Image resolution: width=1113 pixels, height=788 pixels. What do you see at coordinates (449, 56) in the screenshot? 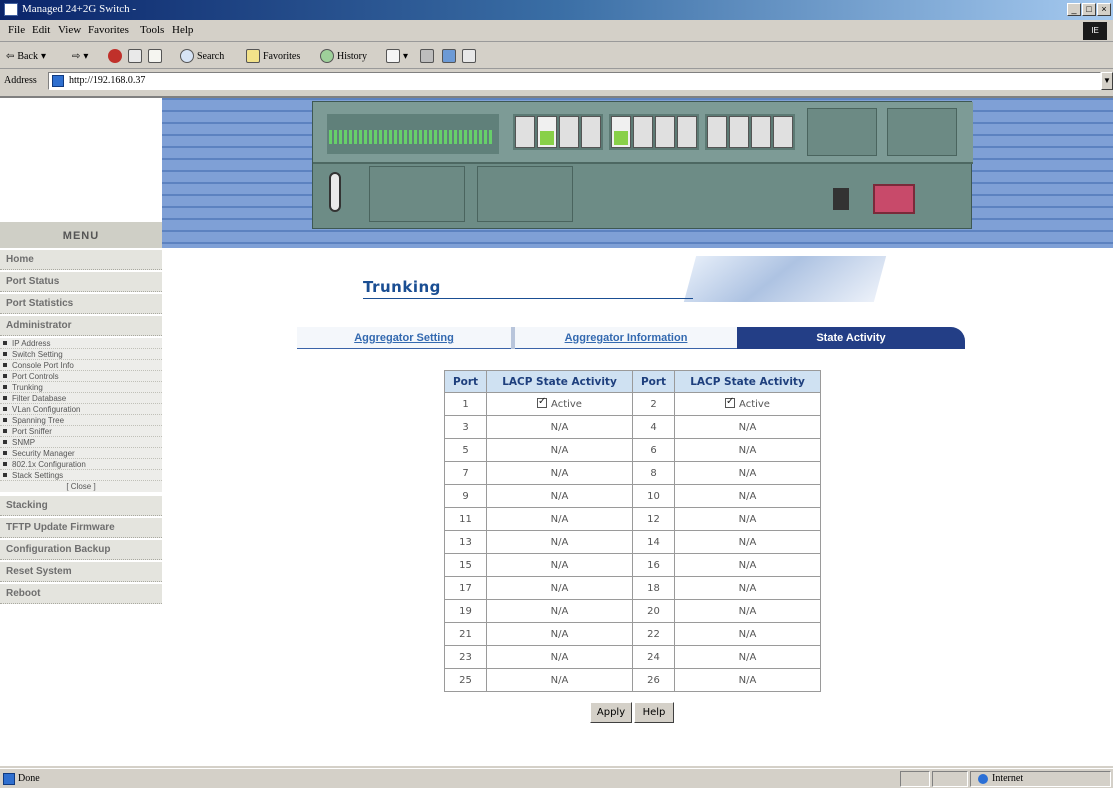
I see `edit-button` at bounding box center [449, 56].